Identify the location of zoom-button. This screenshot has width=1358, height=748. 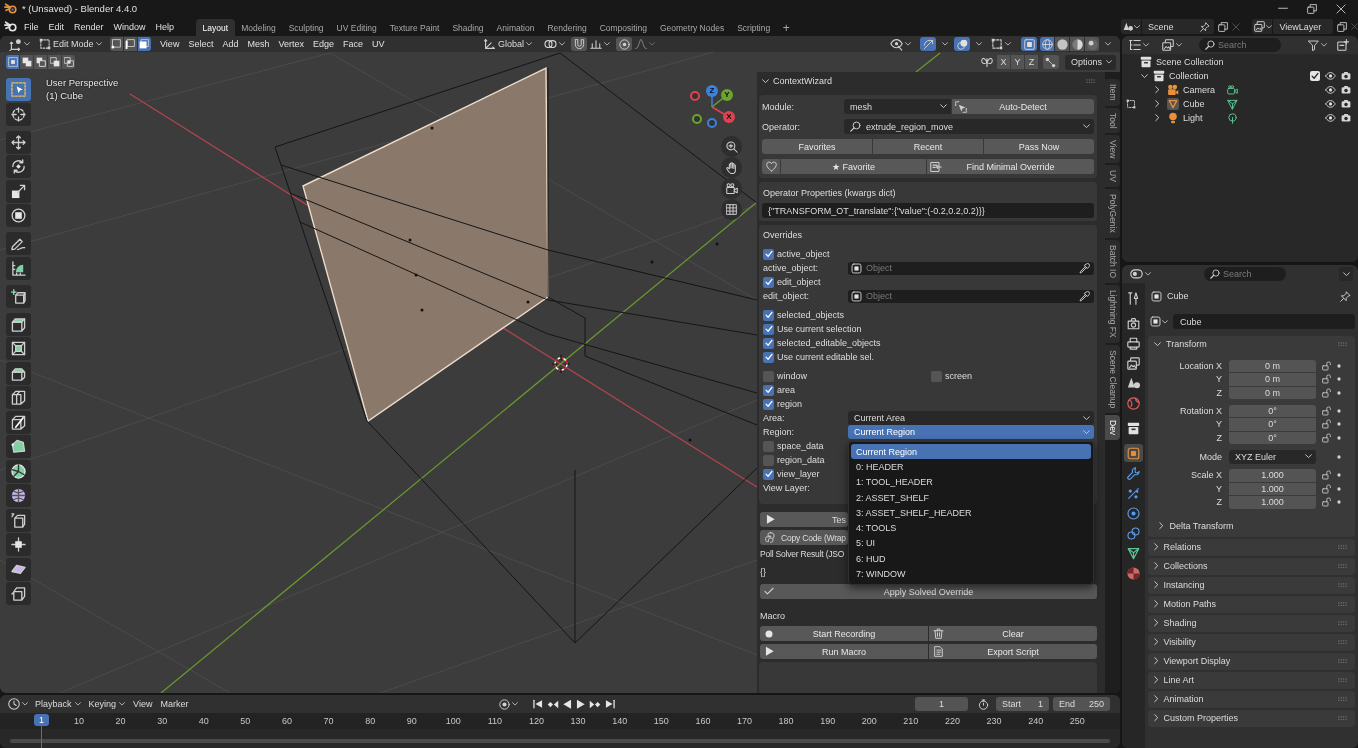
(731, 146).